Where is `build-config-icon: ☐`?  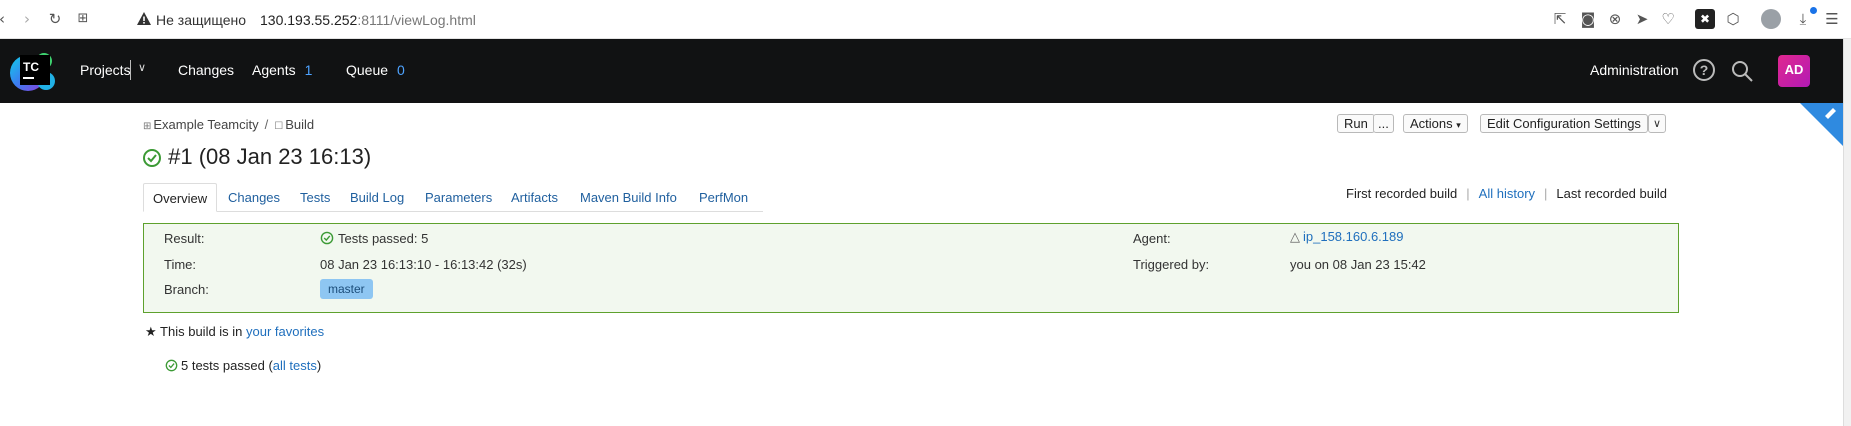
build-config-icon: ☐ is located at coordinates (279, 126).